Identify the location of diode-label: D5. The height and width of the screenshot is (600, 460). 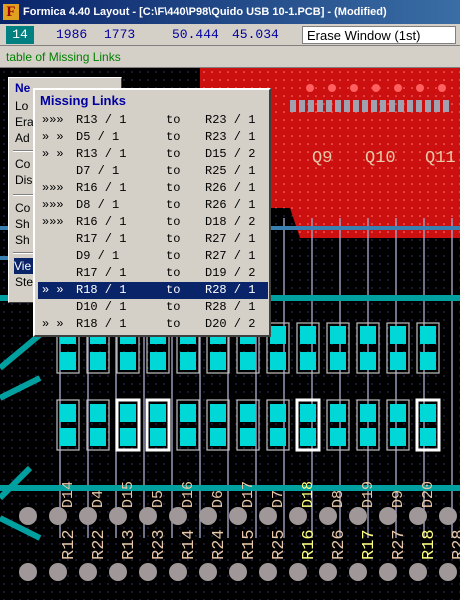
(158, 499).